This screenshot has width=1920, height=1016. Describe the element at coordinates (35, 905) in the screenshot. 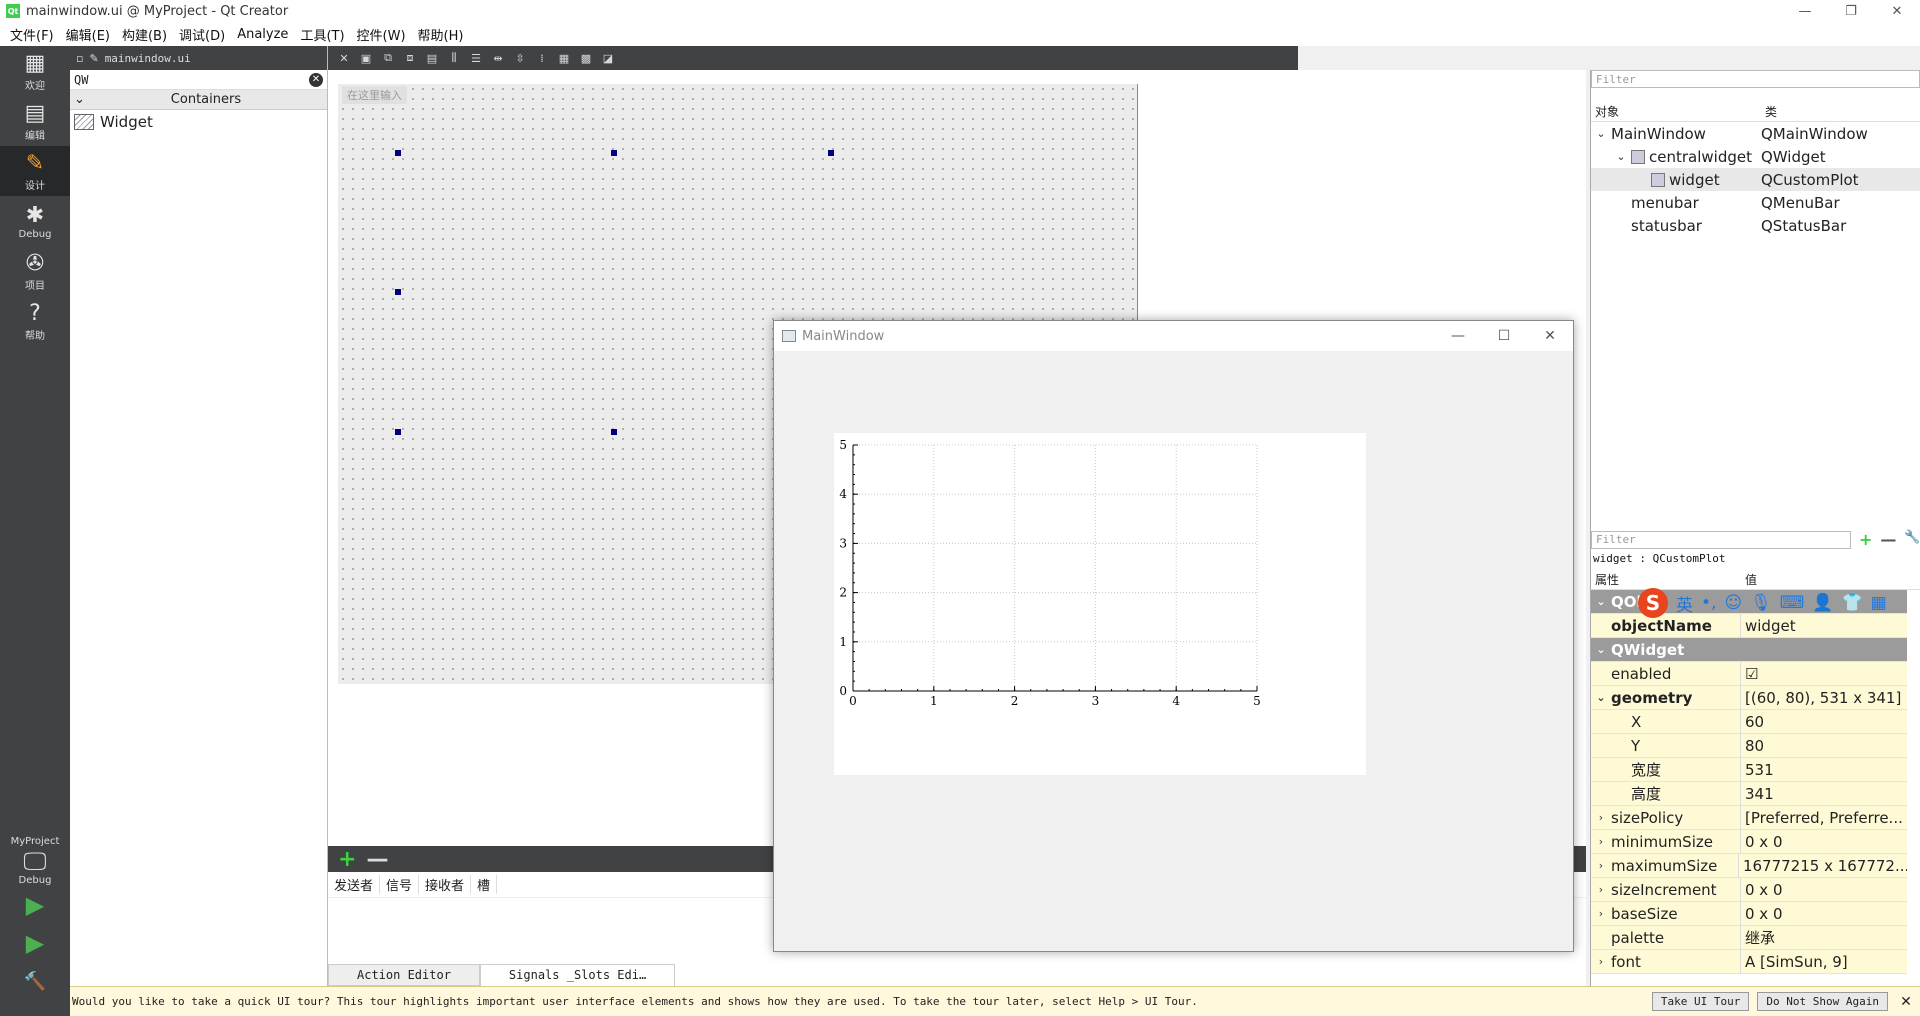

I see `run-button: ▶` at that location.